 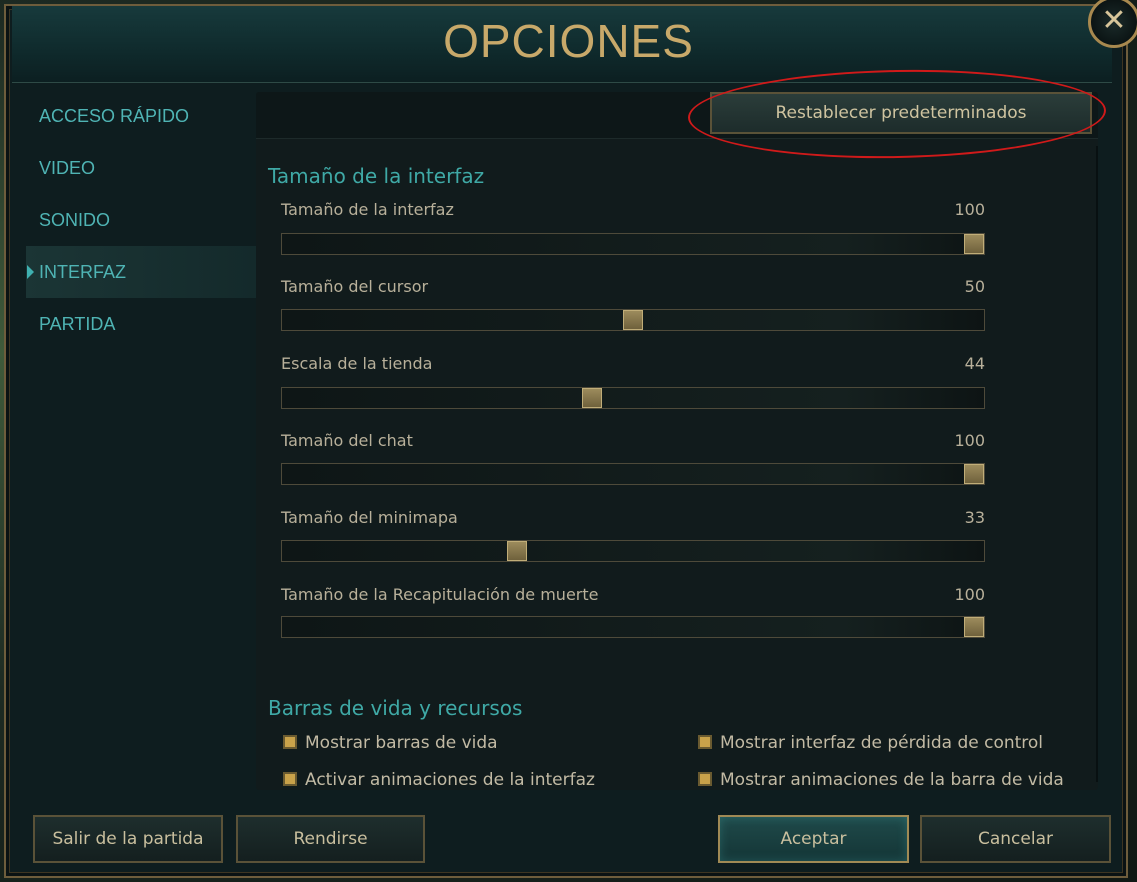 What do you see at coordinates (141, 168) in the screenshot?
I see `sidebar-item-video: VIDEO` at bounding box center [141, 168].